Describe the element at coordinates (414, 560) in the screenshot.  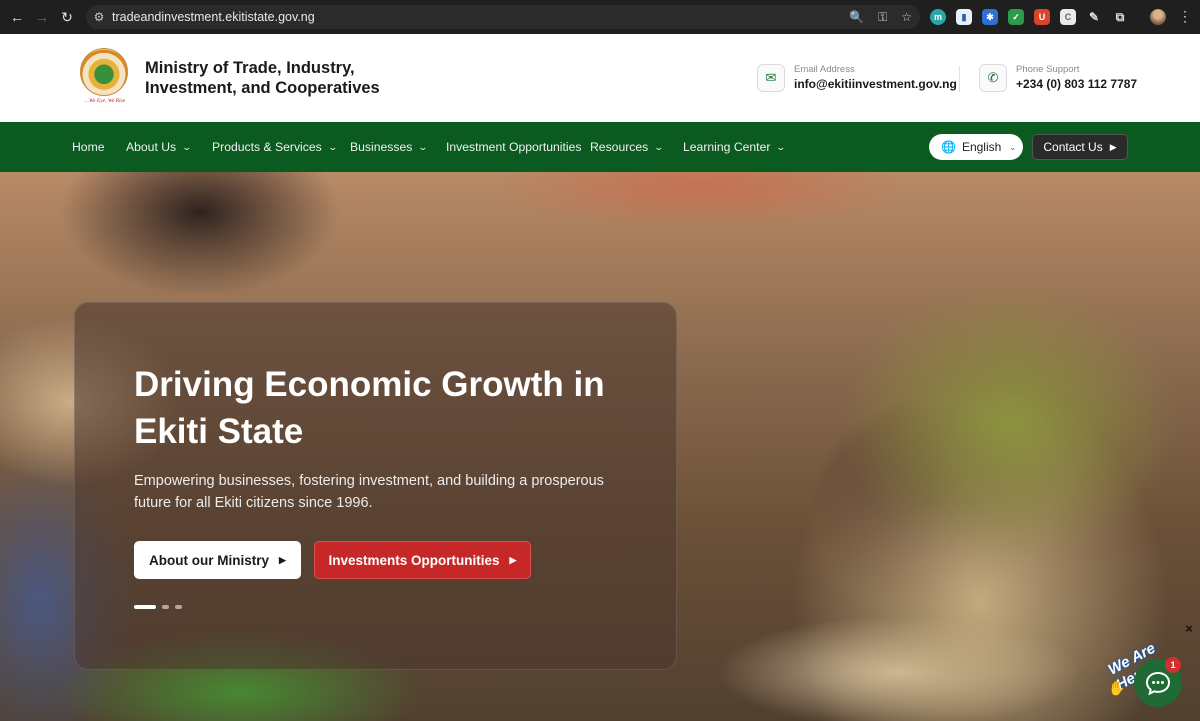
I see `investment-opportunities-label: Investments Opportunities` at that location.